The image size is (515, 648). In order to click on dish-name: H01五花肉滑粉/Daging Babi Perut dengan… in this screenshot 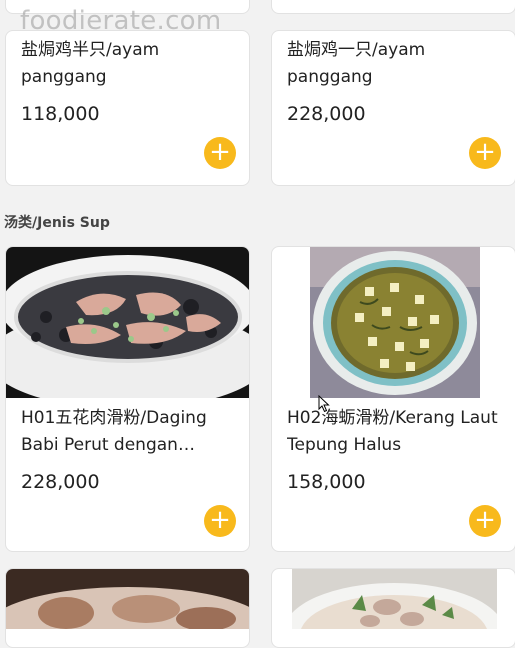, I will do `click(114, 431)`.